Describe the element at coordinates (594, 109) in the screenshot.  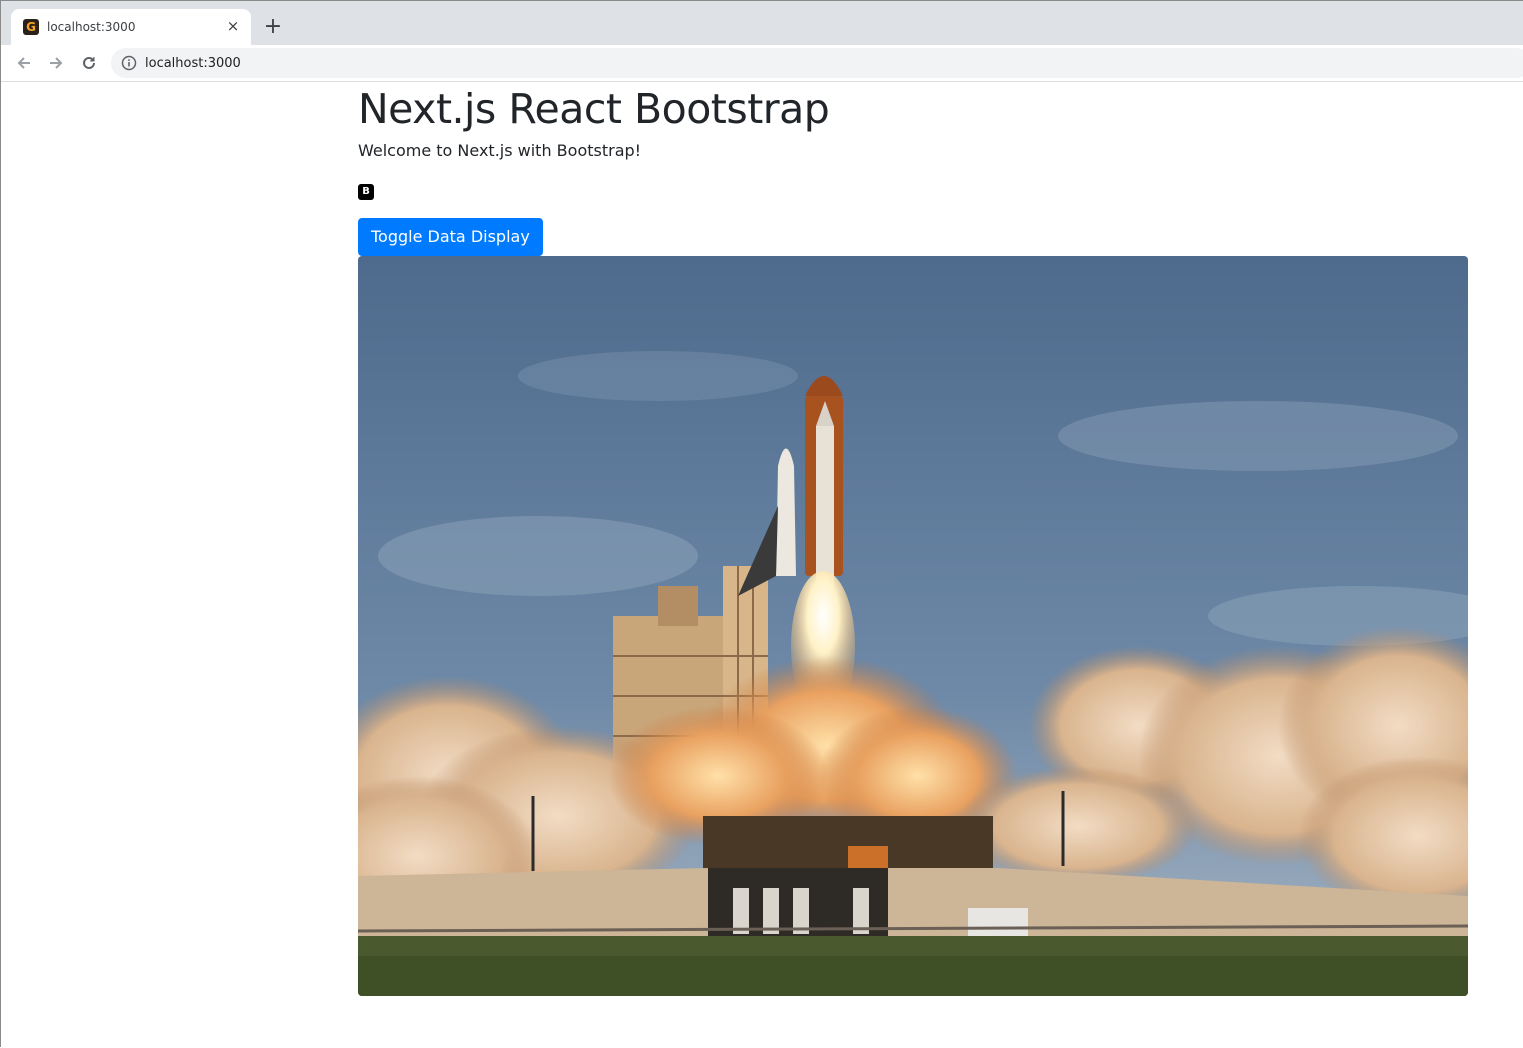
I see `page-title: Next.js React Bootstrap` at that location.